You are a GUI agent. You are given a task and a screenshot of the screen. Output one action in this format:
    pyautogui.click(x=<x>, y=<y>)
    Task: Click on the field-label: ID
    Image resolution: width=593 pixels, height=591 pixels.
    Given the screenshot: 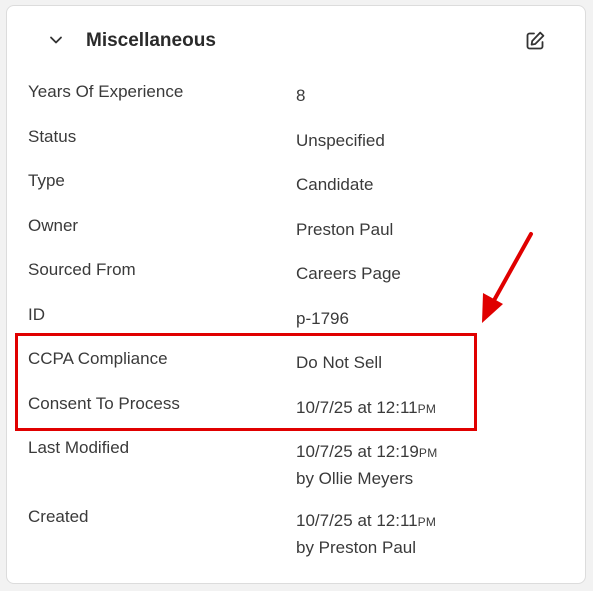 What is the action you would take?
    pyautogui.click(x=36, y=314)
    